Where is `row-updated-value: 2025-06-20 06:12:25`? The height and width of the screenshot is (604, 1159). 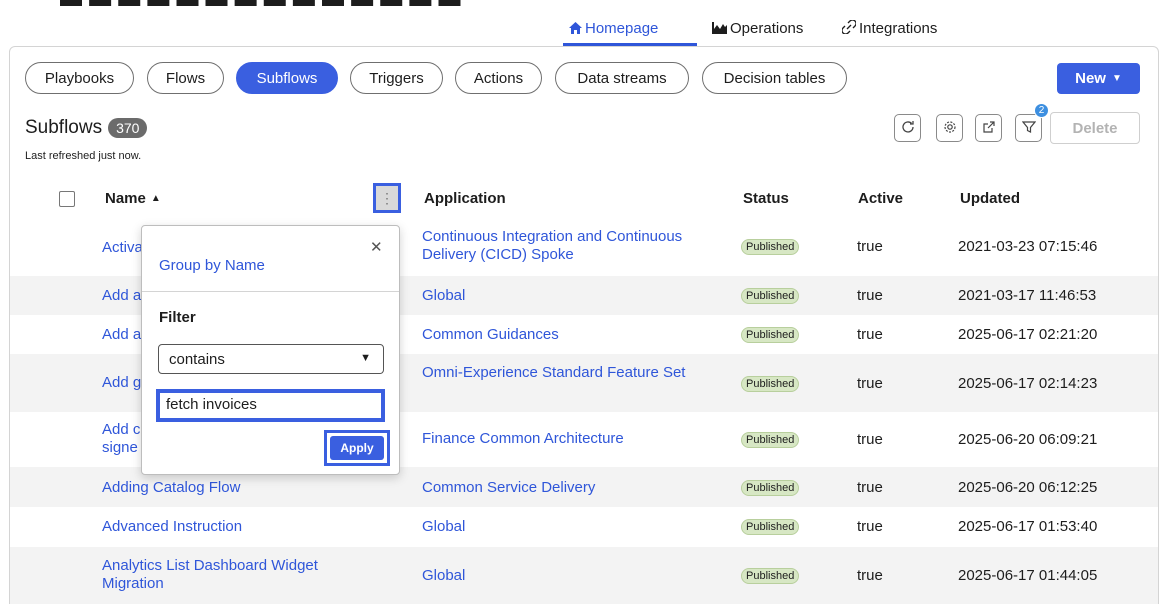
row-updated-value: 2025-06-20 06:12:25 is located at coordinates (1028, 487).